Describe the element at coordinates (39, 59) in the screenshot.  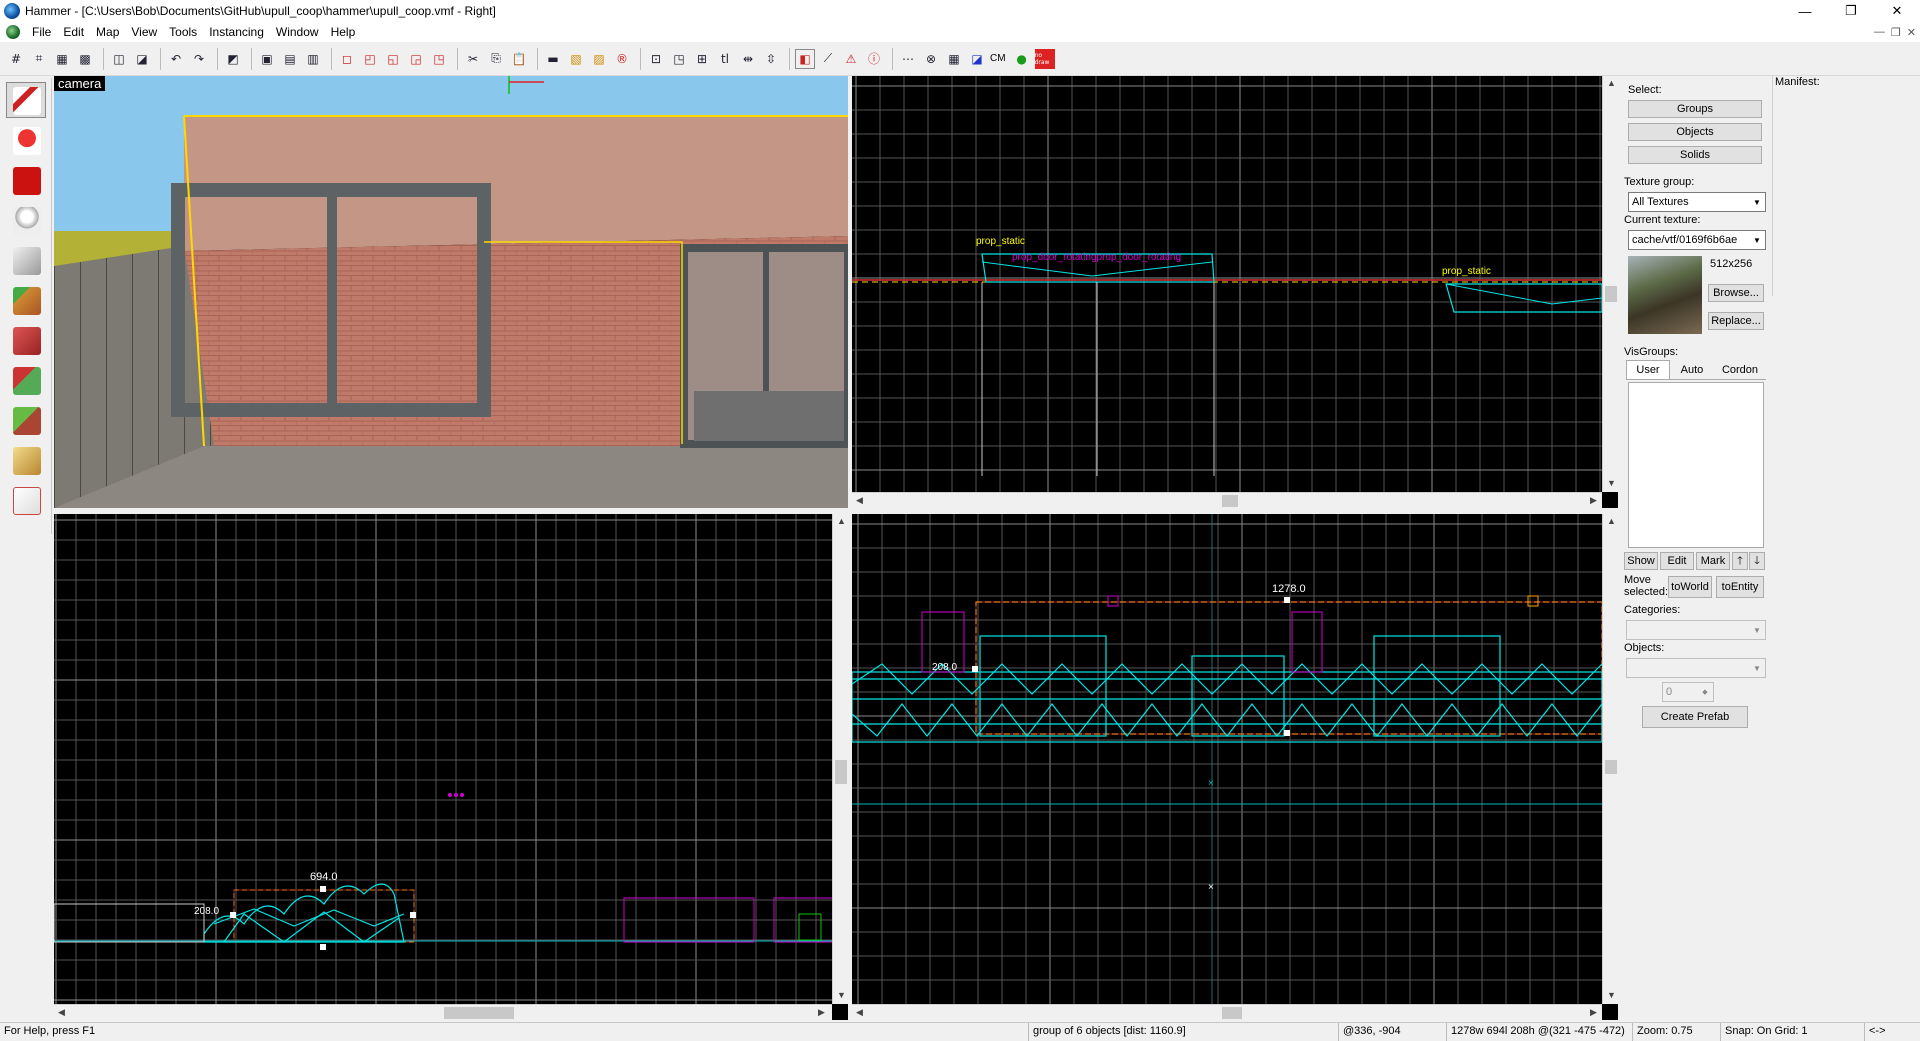
I see `grid-3d-icon: ⌗` at that location.